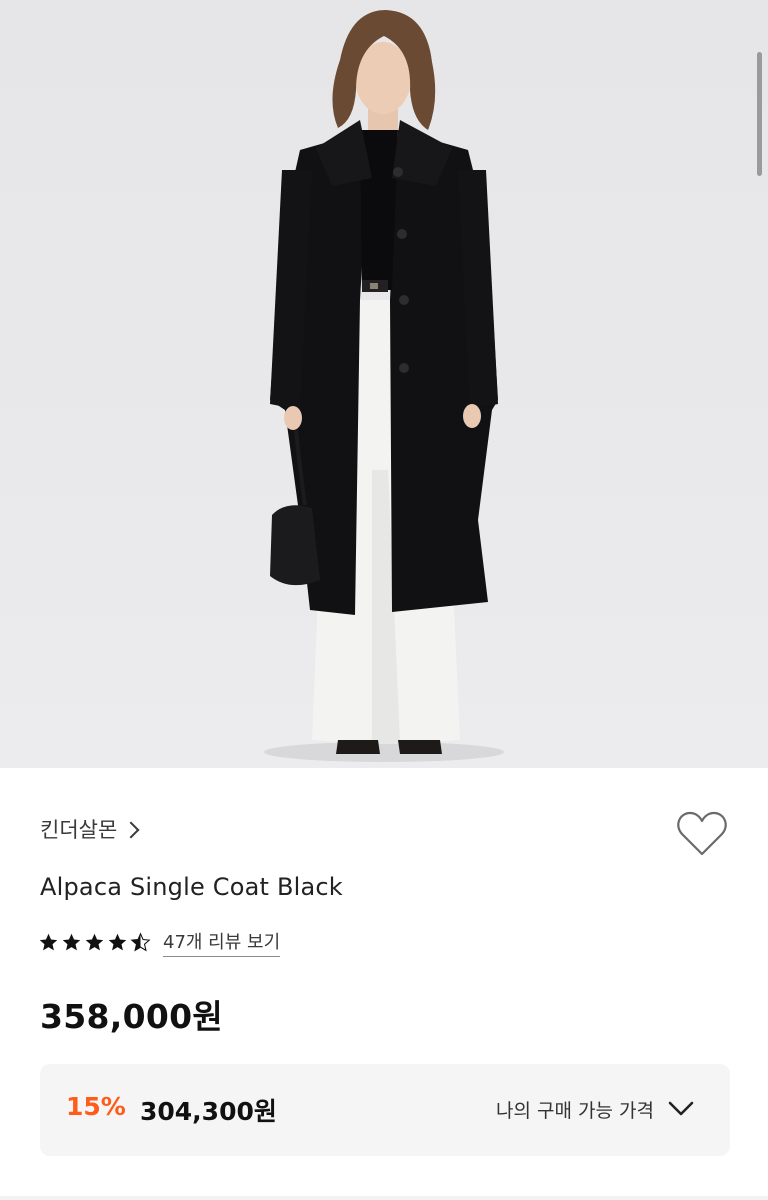  I want to click on chevron-down-icon, so click(681, 1108).